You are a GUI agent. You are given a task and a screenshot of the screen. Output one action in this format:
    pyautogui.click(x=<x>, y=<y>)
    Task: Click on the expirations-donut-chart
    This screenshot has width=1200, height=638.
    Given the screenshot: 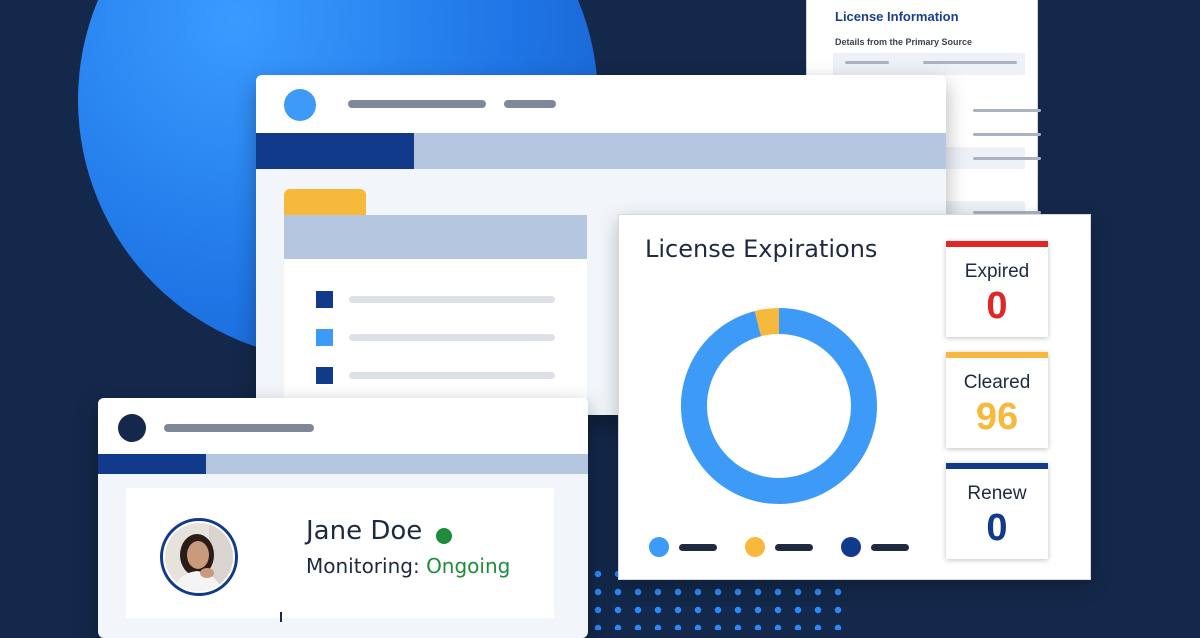 What is the action you would take?
    pyautogui.click(x=779, y=406)
    